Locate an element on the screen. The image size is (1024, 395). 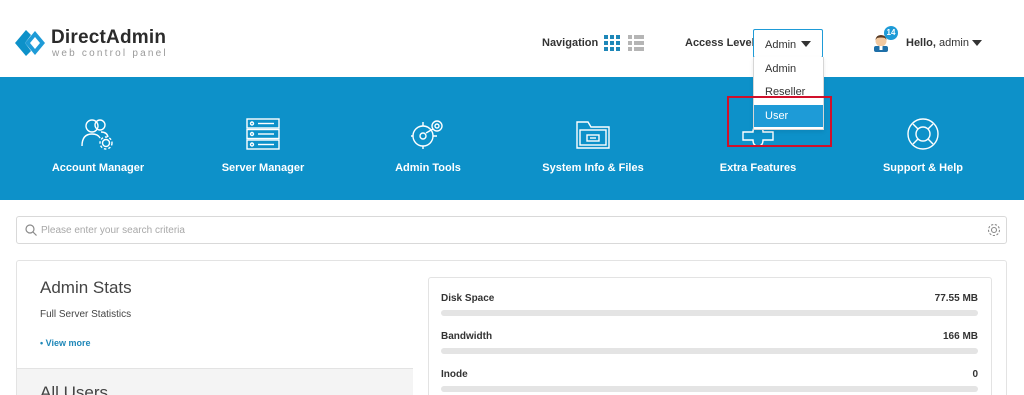
list-view-icon is located at coordinates (636, 43).